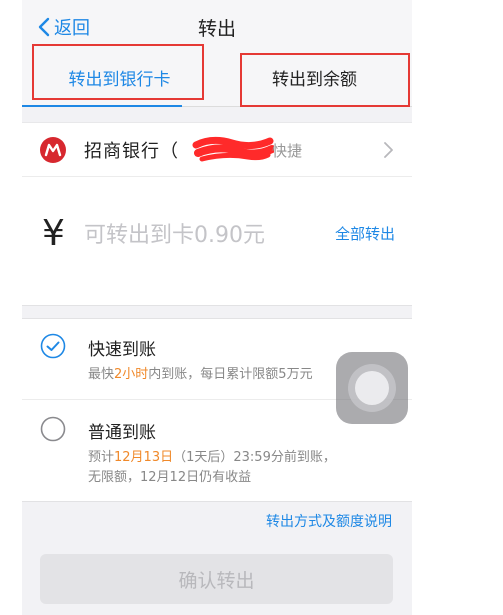 The image size is (503, 615). Describe the element at coordinates (365, 233) in the screenshot. I see `transfer-all-button: 全部转出` at that location.